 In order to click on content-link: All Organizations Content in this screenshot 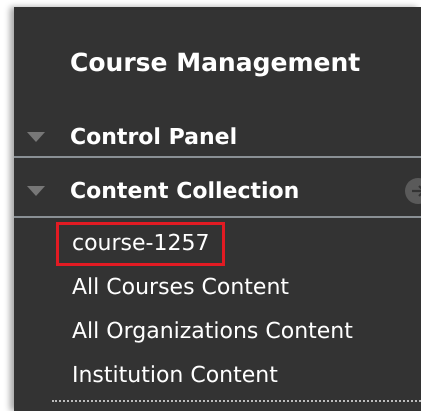, I will do `click(212, 332)`.